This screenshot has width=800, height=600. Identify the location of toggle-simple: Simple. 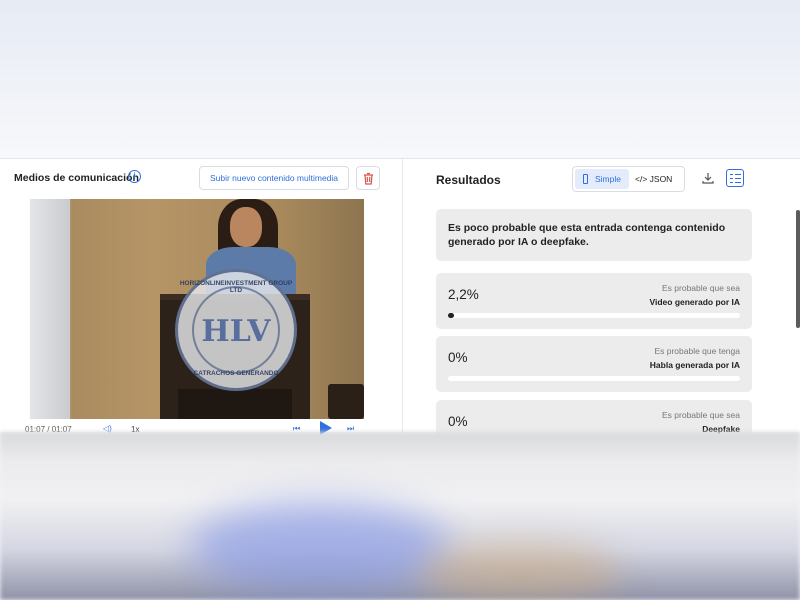
(602, 179).